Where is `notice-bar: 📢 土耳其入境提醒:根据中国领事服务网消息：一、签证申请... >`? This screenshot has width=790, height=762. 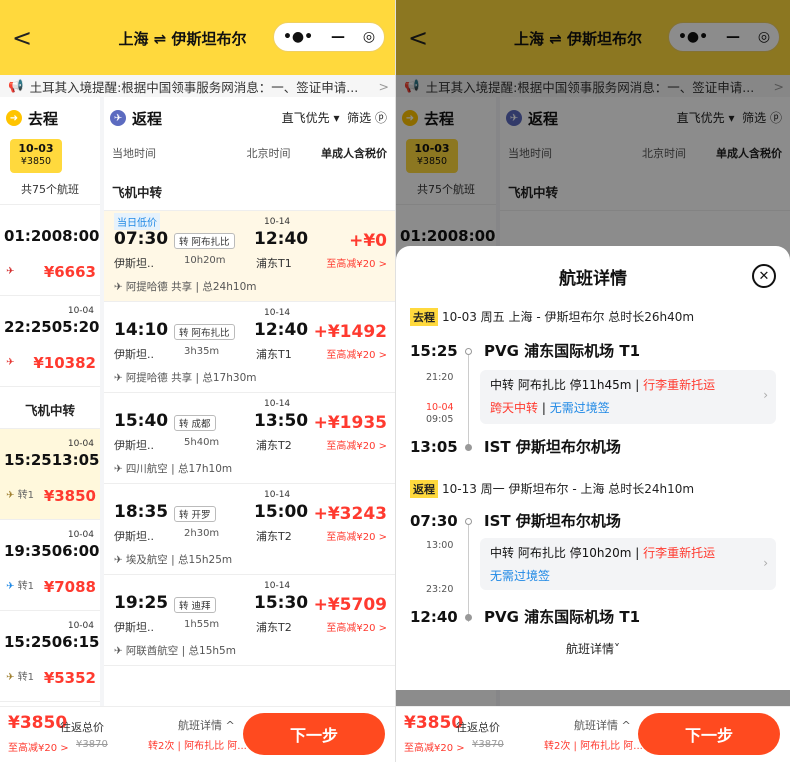 notice-bar: 📢 土耳其入境提醒:根据中国领事服务网消息：一、签证申请... > is located at coordinates (197, 86).